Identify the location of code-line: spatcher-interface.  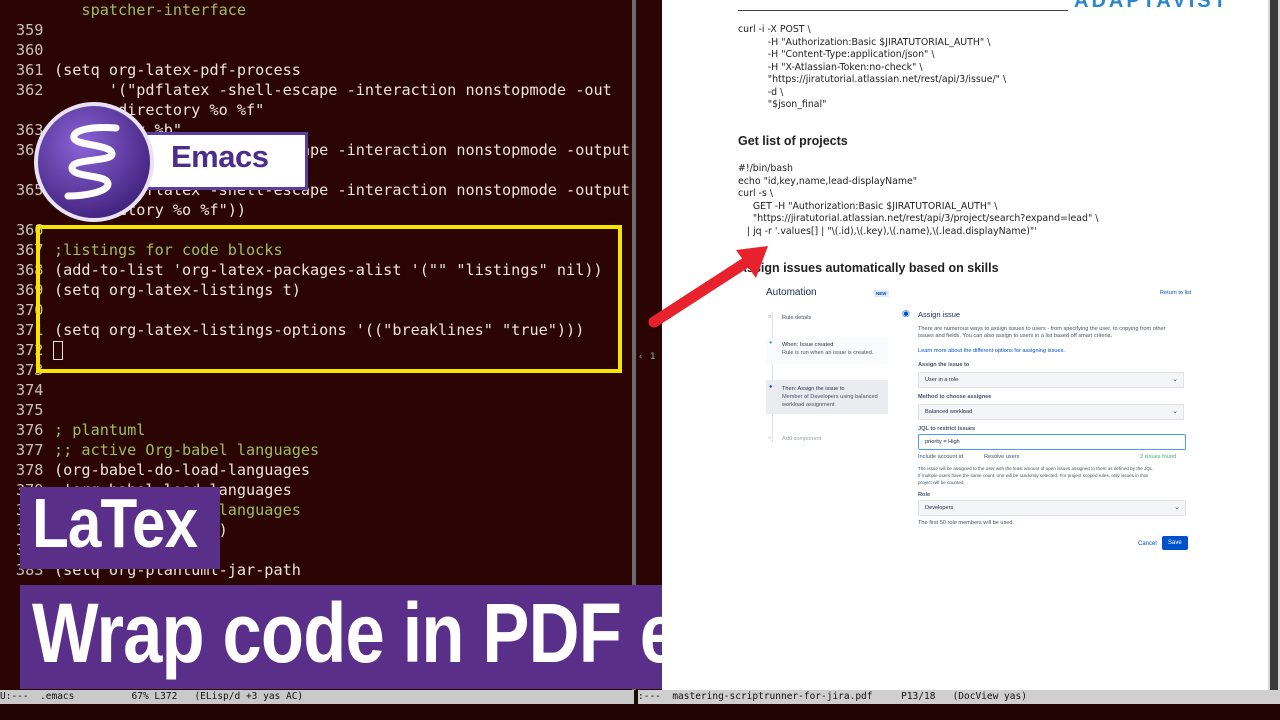
(318, 10).